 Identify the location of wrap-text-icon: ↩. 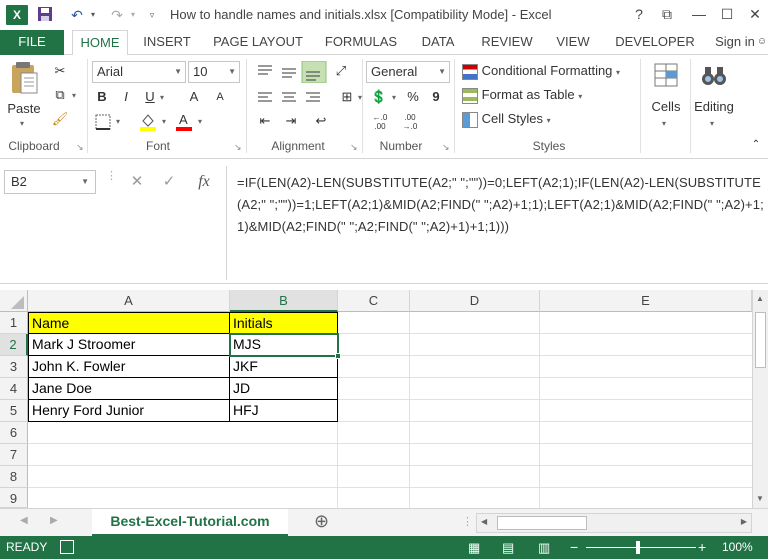
(321, 121).